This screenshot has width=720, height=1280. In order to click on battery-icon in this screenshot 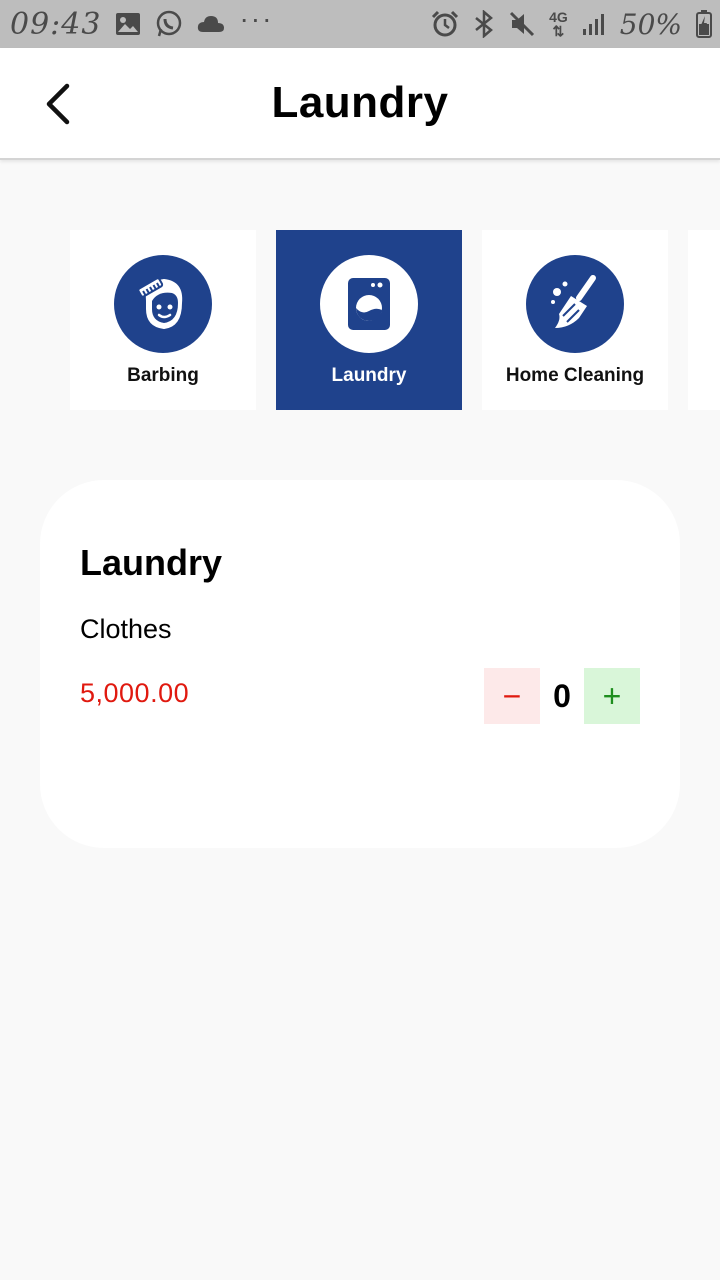, I will do `click(704, 24)`.